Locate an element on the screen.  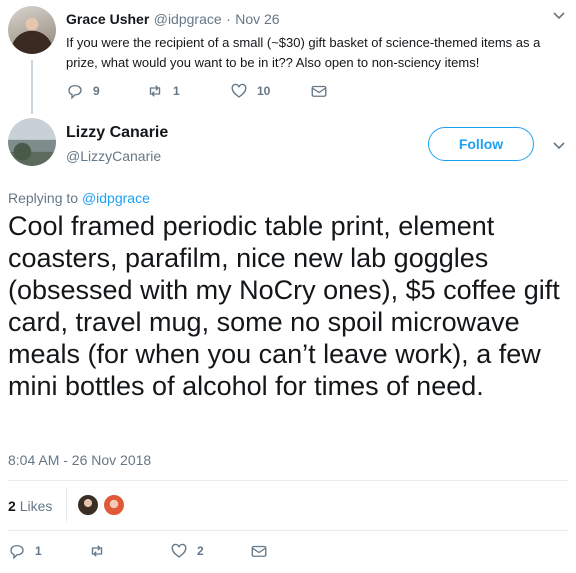
likes-summary: 2 Likes is located at coordinates (30, 506).